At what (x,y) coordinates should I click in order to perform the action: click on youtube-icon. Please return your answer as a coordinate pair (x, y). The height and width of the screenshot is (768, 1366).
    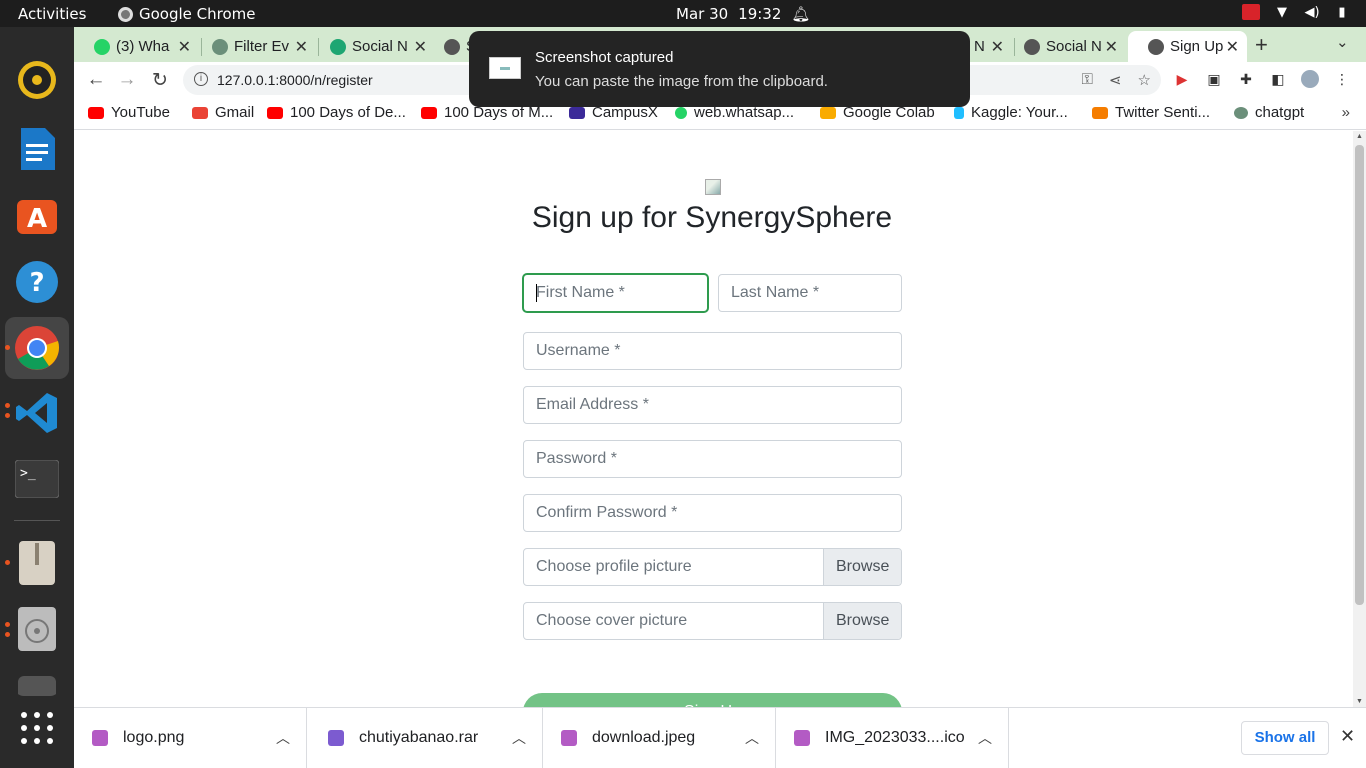
    Looking at the image, I should click on (275, 112).